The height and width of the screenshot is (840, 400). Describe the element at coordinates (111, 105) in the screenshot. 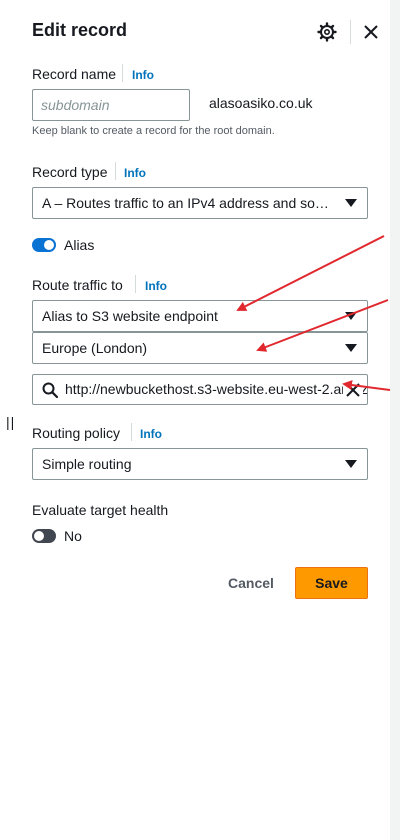

I see `subdomain-input: subdomain` at that location.